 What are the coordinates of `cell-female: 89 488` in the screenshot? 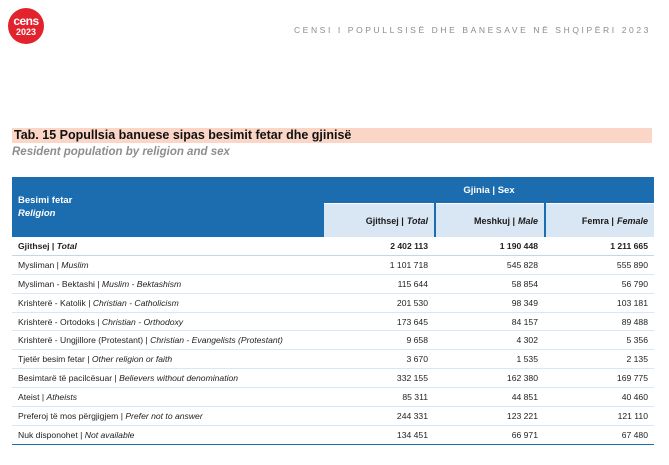 It's located at (634, 321).